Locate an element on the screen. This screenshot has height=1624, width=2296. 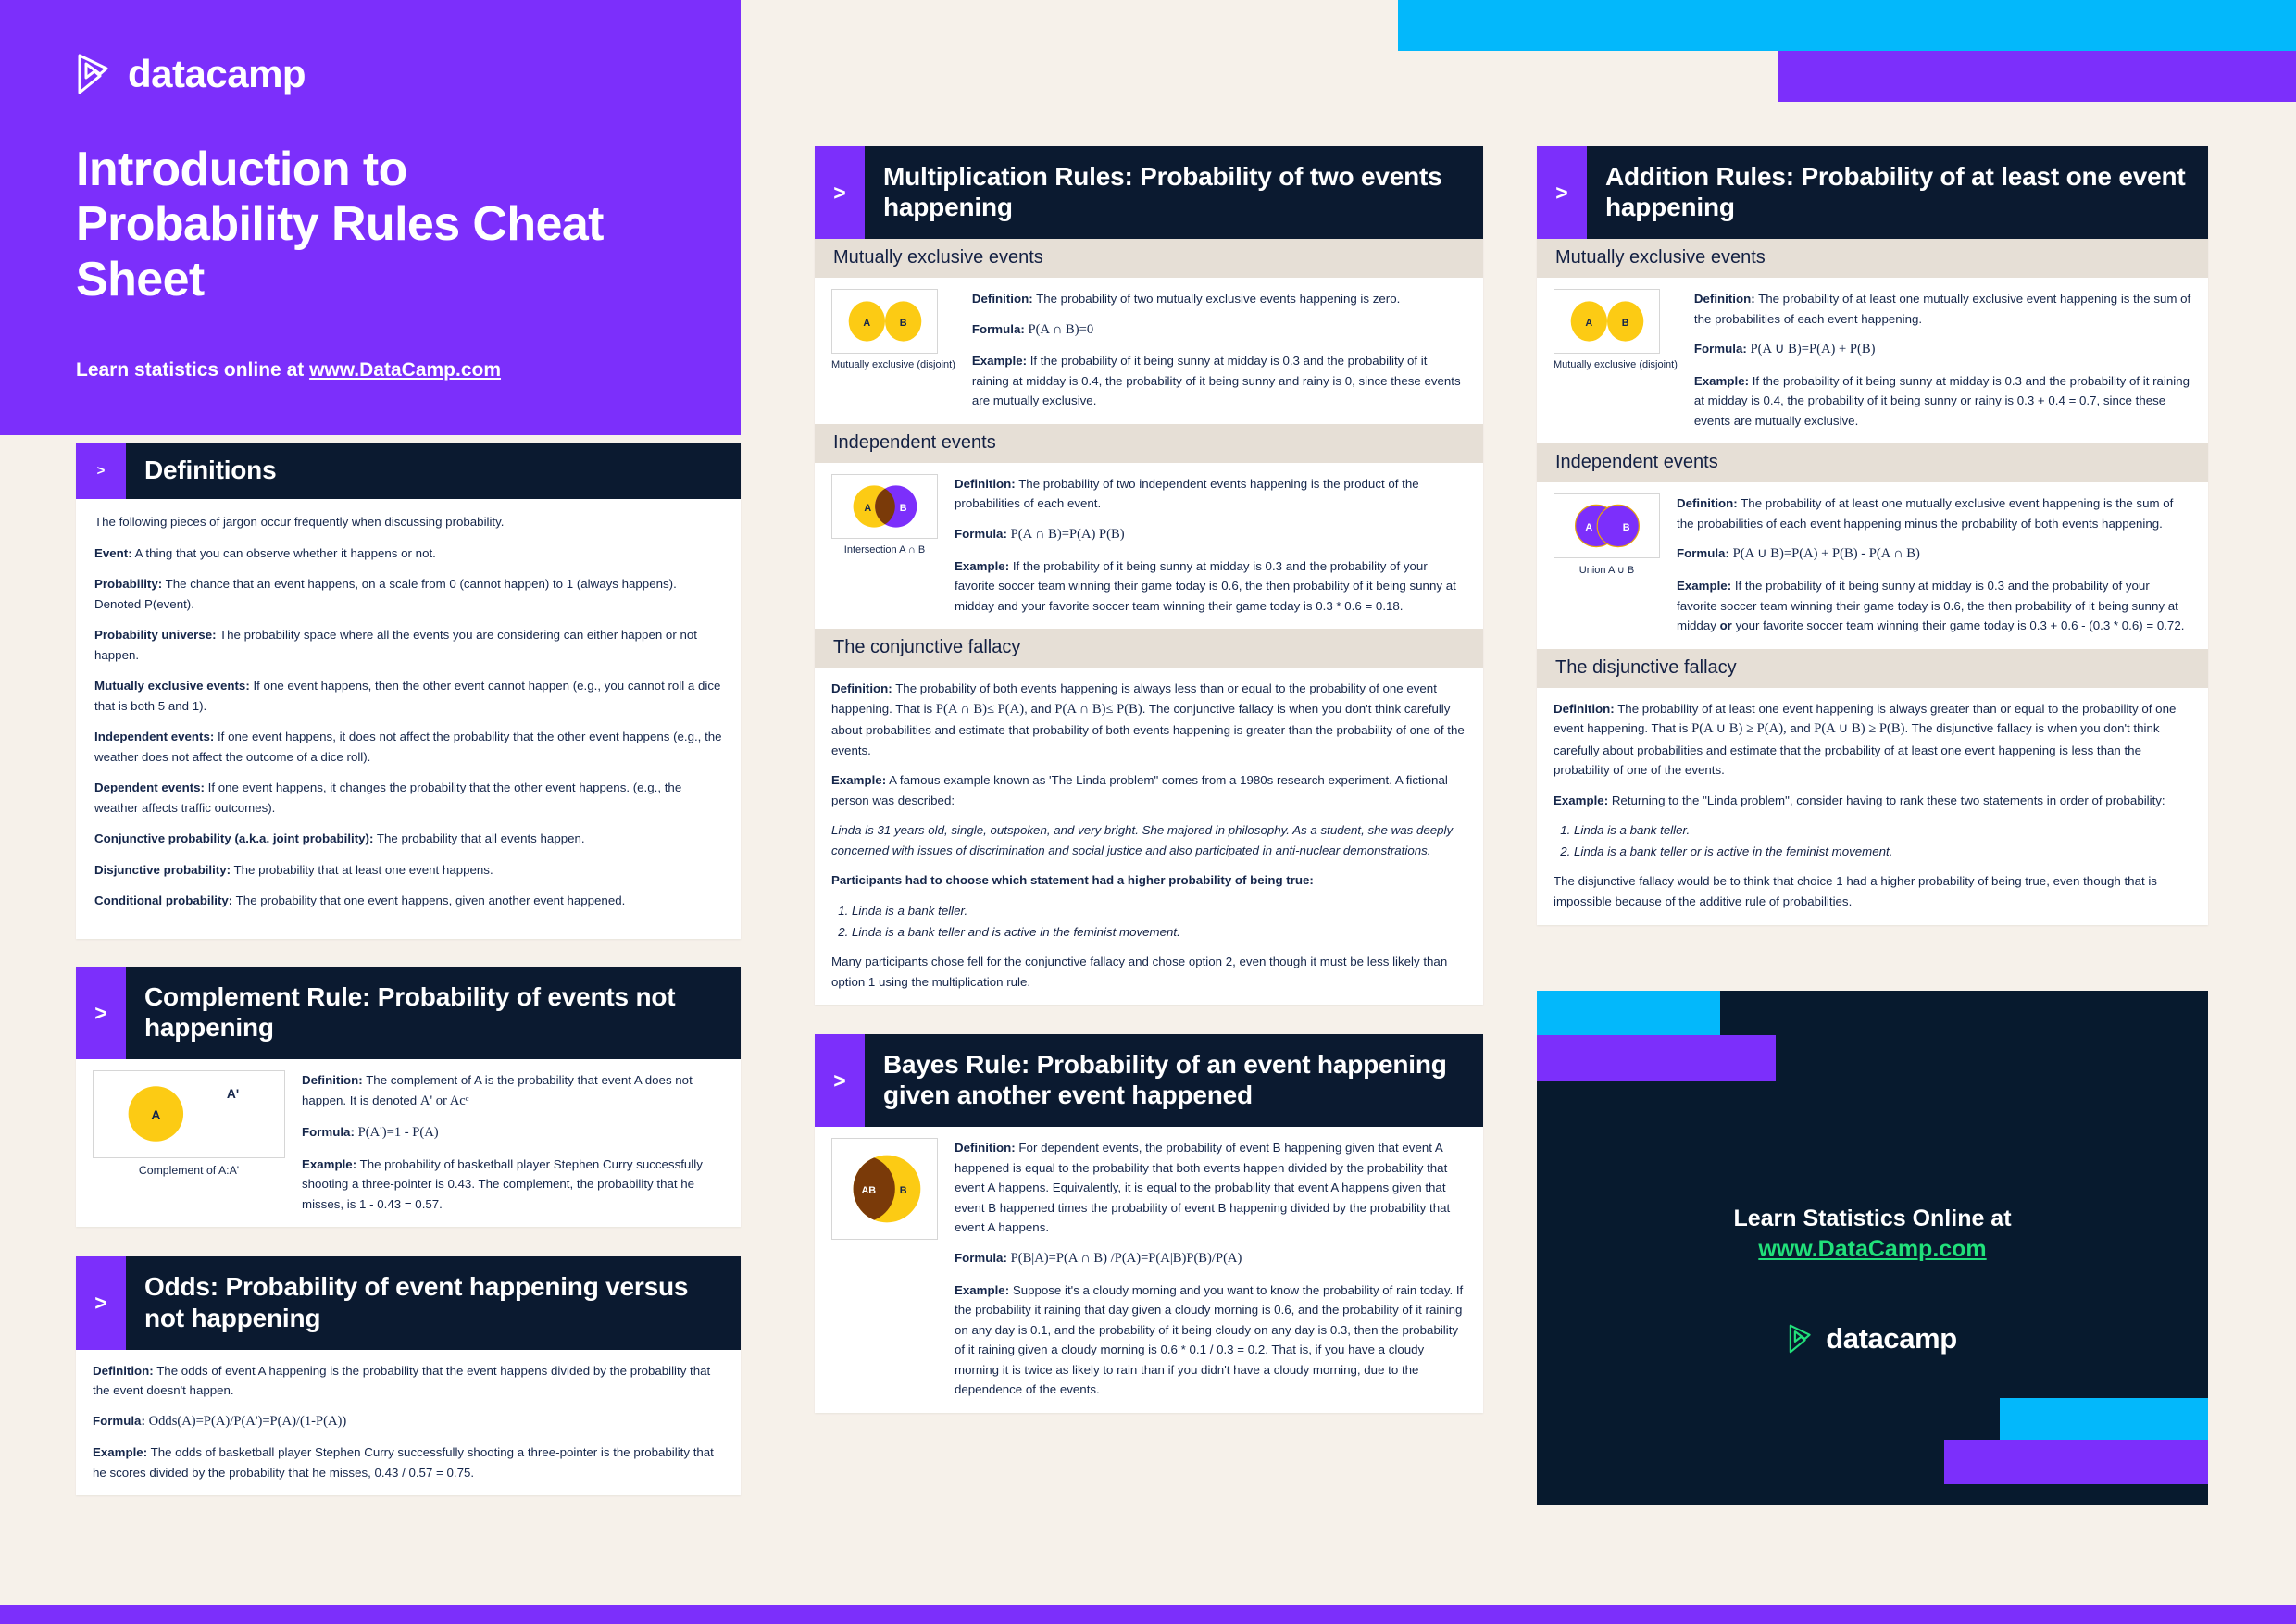
svg-text: A' is located at coordinates (233, 1093).